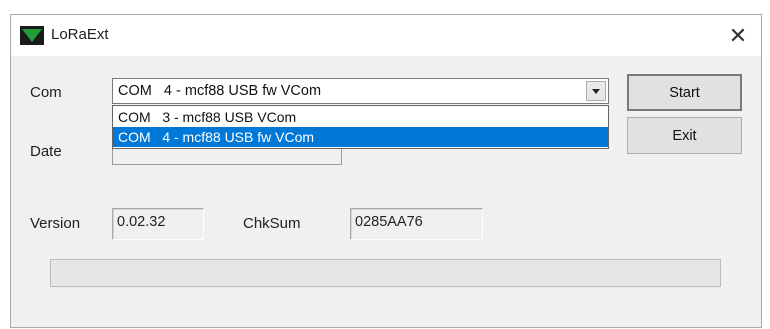  I want to click on close-icon: ✕, so click(738, 35).